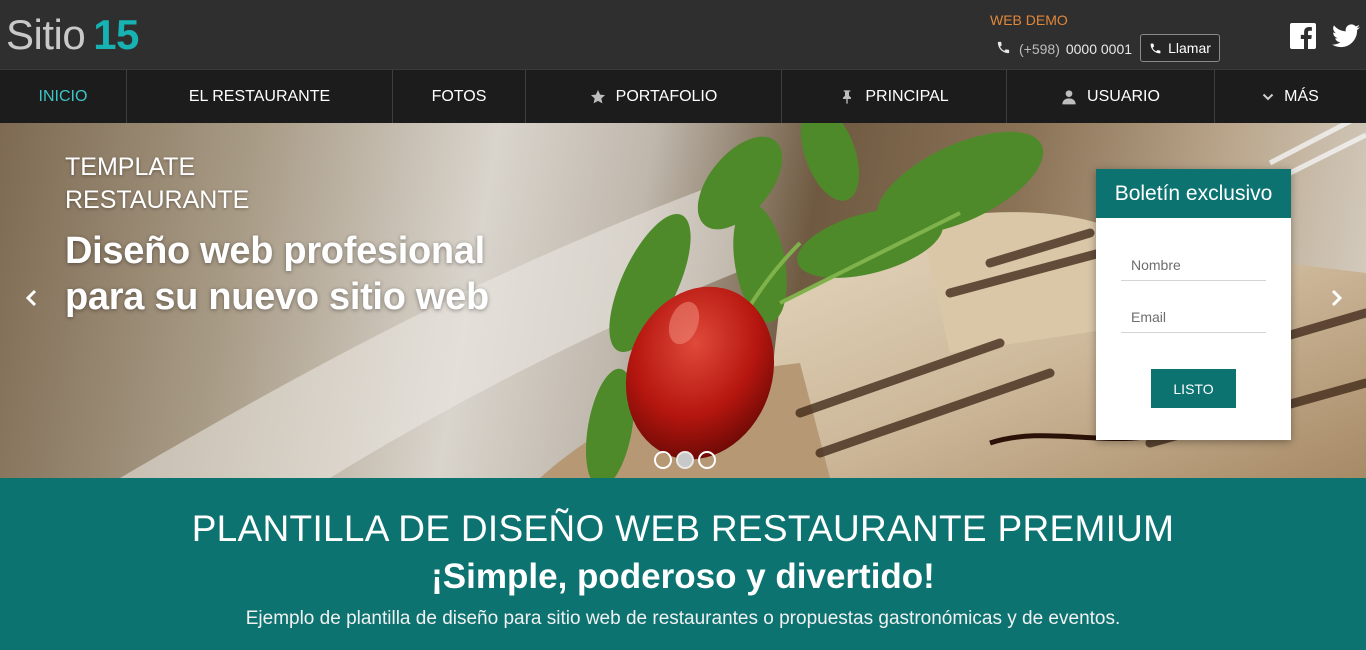 The width and height of the screenshot is (1366, 650). What do you see at coordinates (1029, 20) in the screenshot?
I see `web-demo-label: WEB DEMO` at bounding box center [1029, 20].